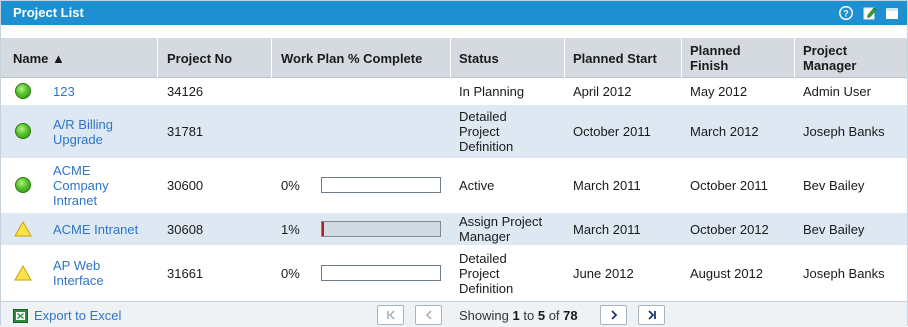 Image resolution: width=908 pixels, height=327 pixels. What do you see at coordinates (454, 13) in the screenshot?
I see `portlet-titlebar: Project List ?` at bounding box center [454, 13].